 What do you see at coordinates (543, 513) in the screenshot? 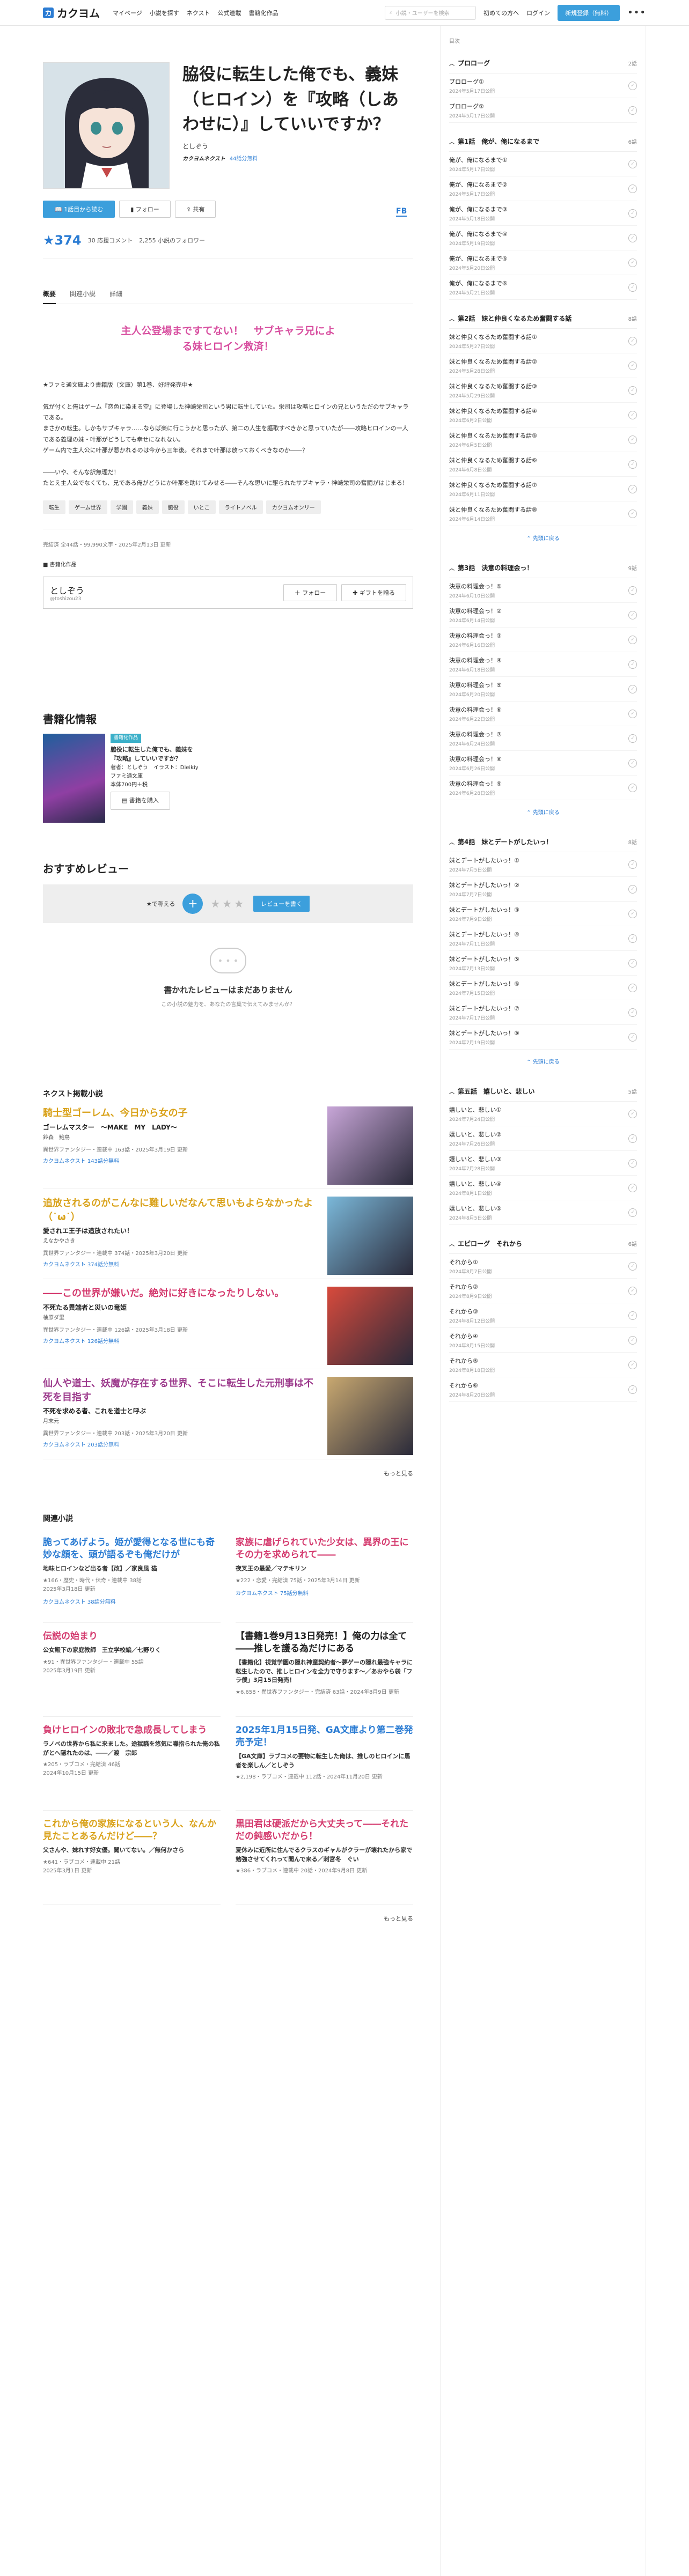
I see `toc-episode: 妹と仲良くなるため奮闘する話⑧ 2024年6月14日公開 ✓` at bounding box center [543, 513].